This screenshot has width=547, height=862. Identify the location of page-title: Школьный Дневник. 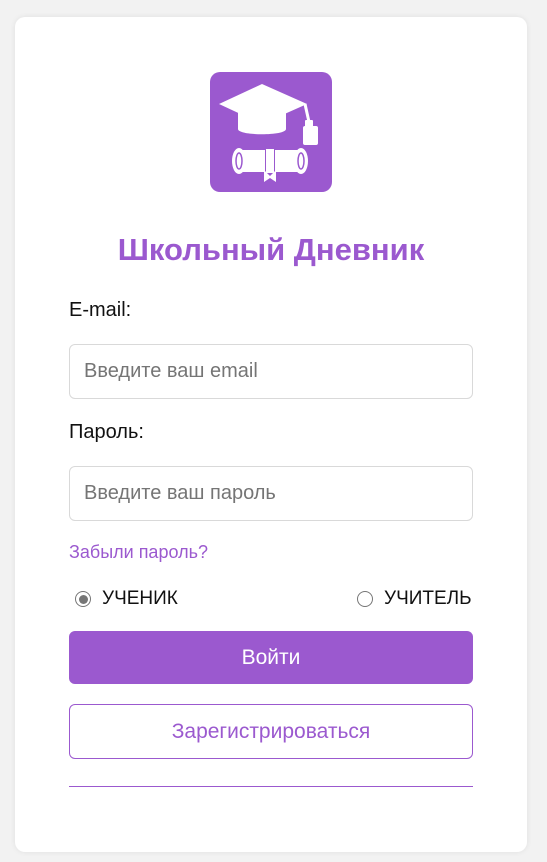
(271, 249).